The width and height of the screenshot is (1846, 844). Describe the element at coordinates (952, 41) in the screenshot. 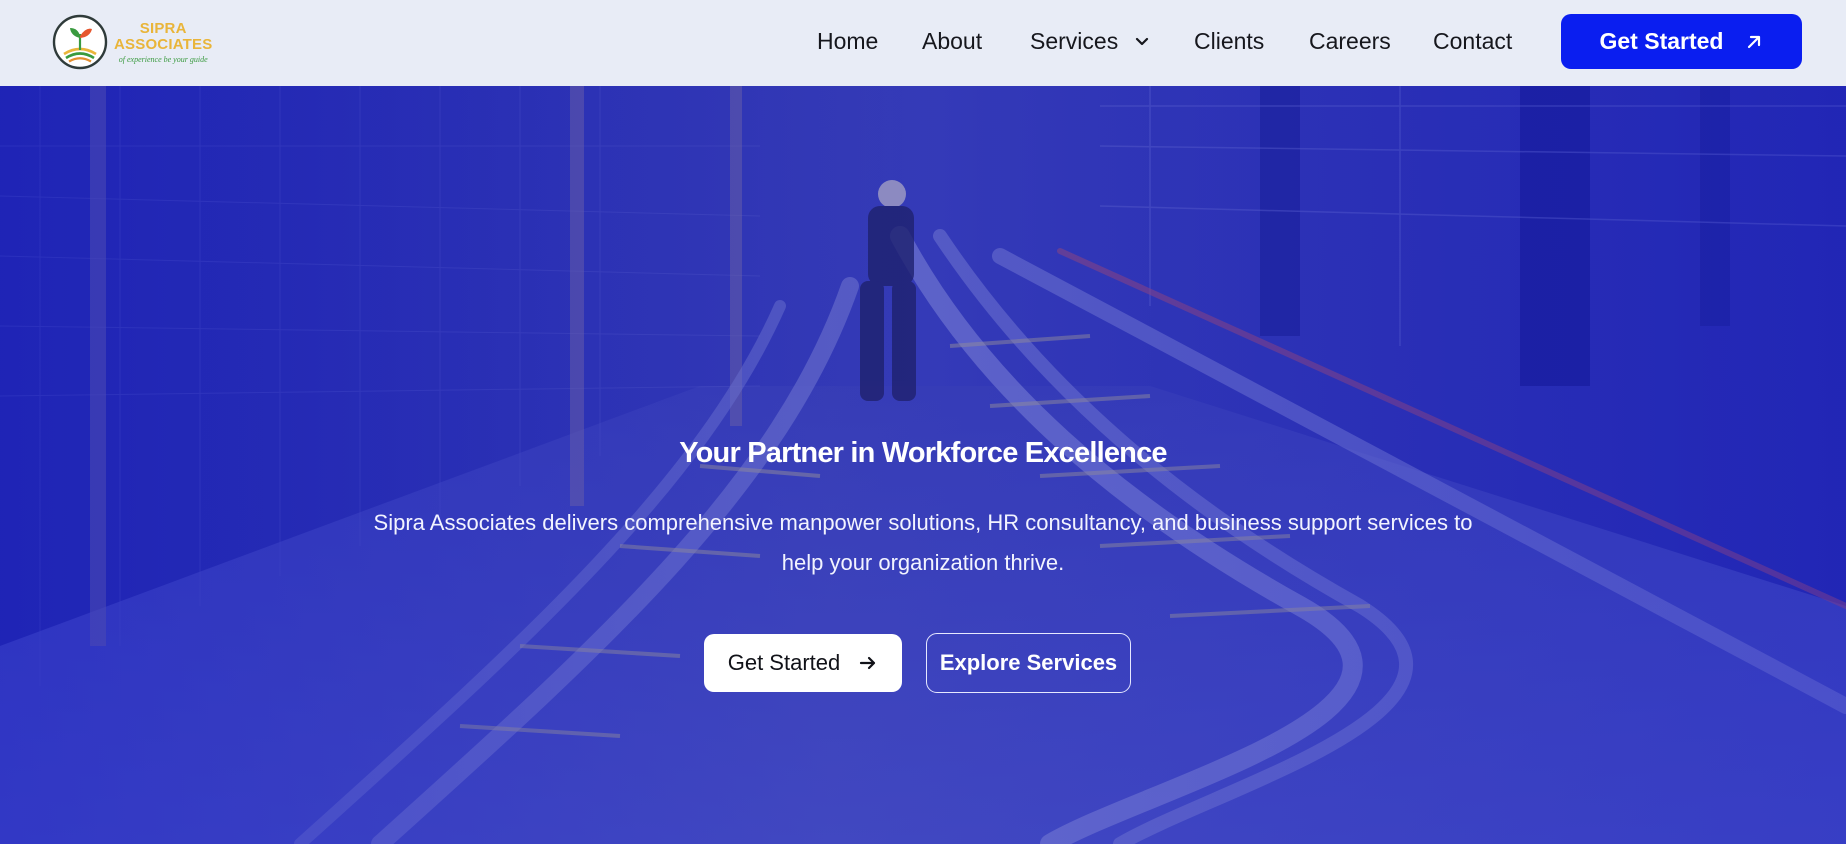

I see `nav-item-about: About` at that location.